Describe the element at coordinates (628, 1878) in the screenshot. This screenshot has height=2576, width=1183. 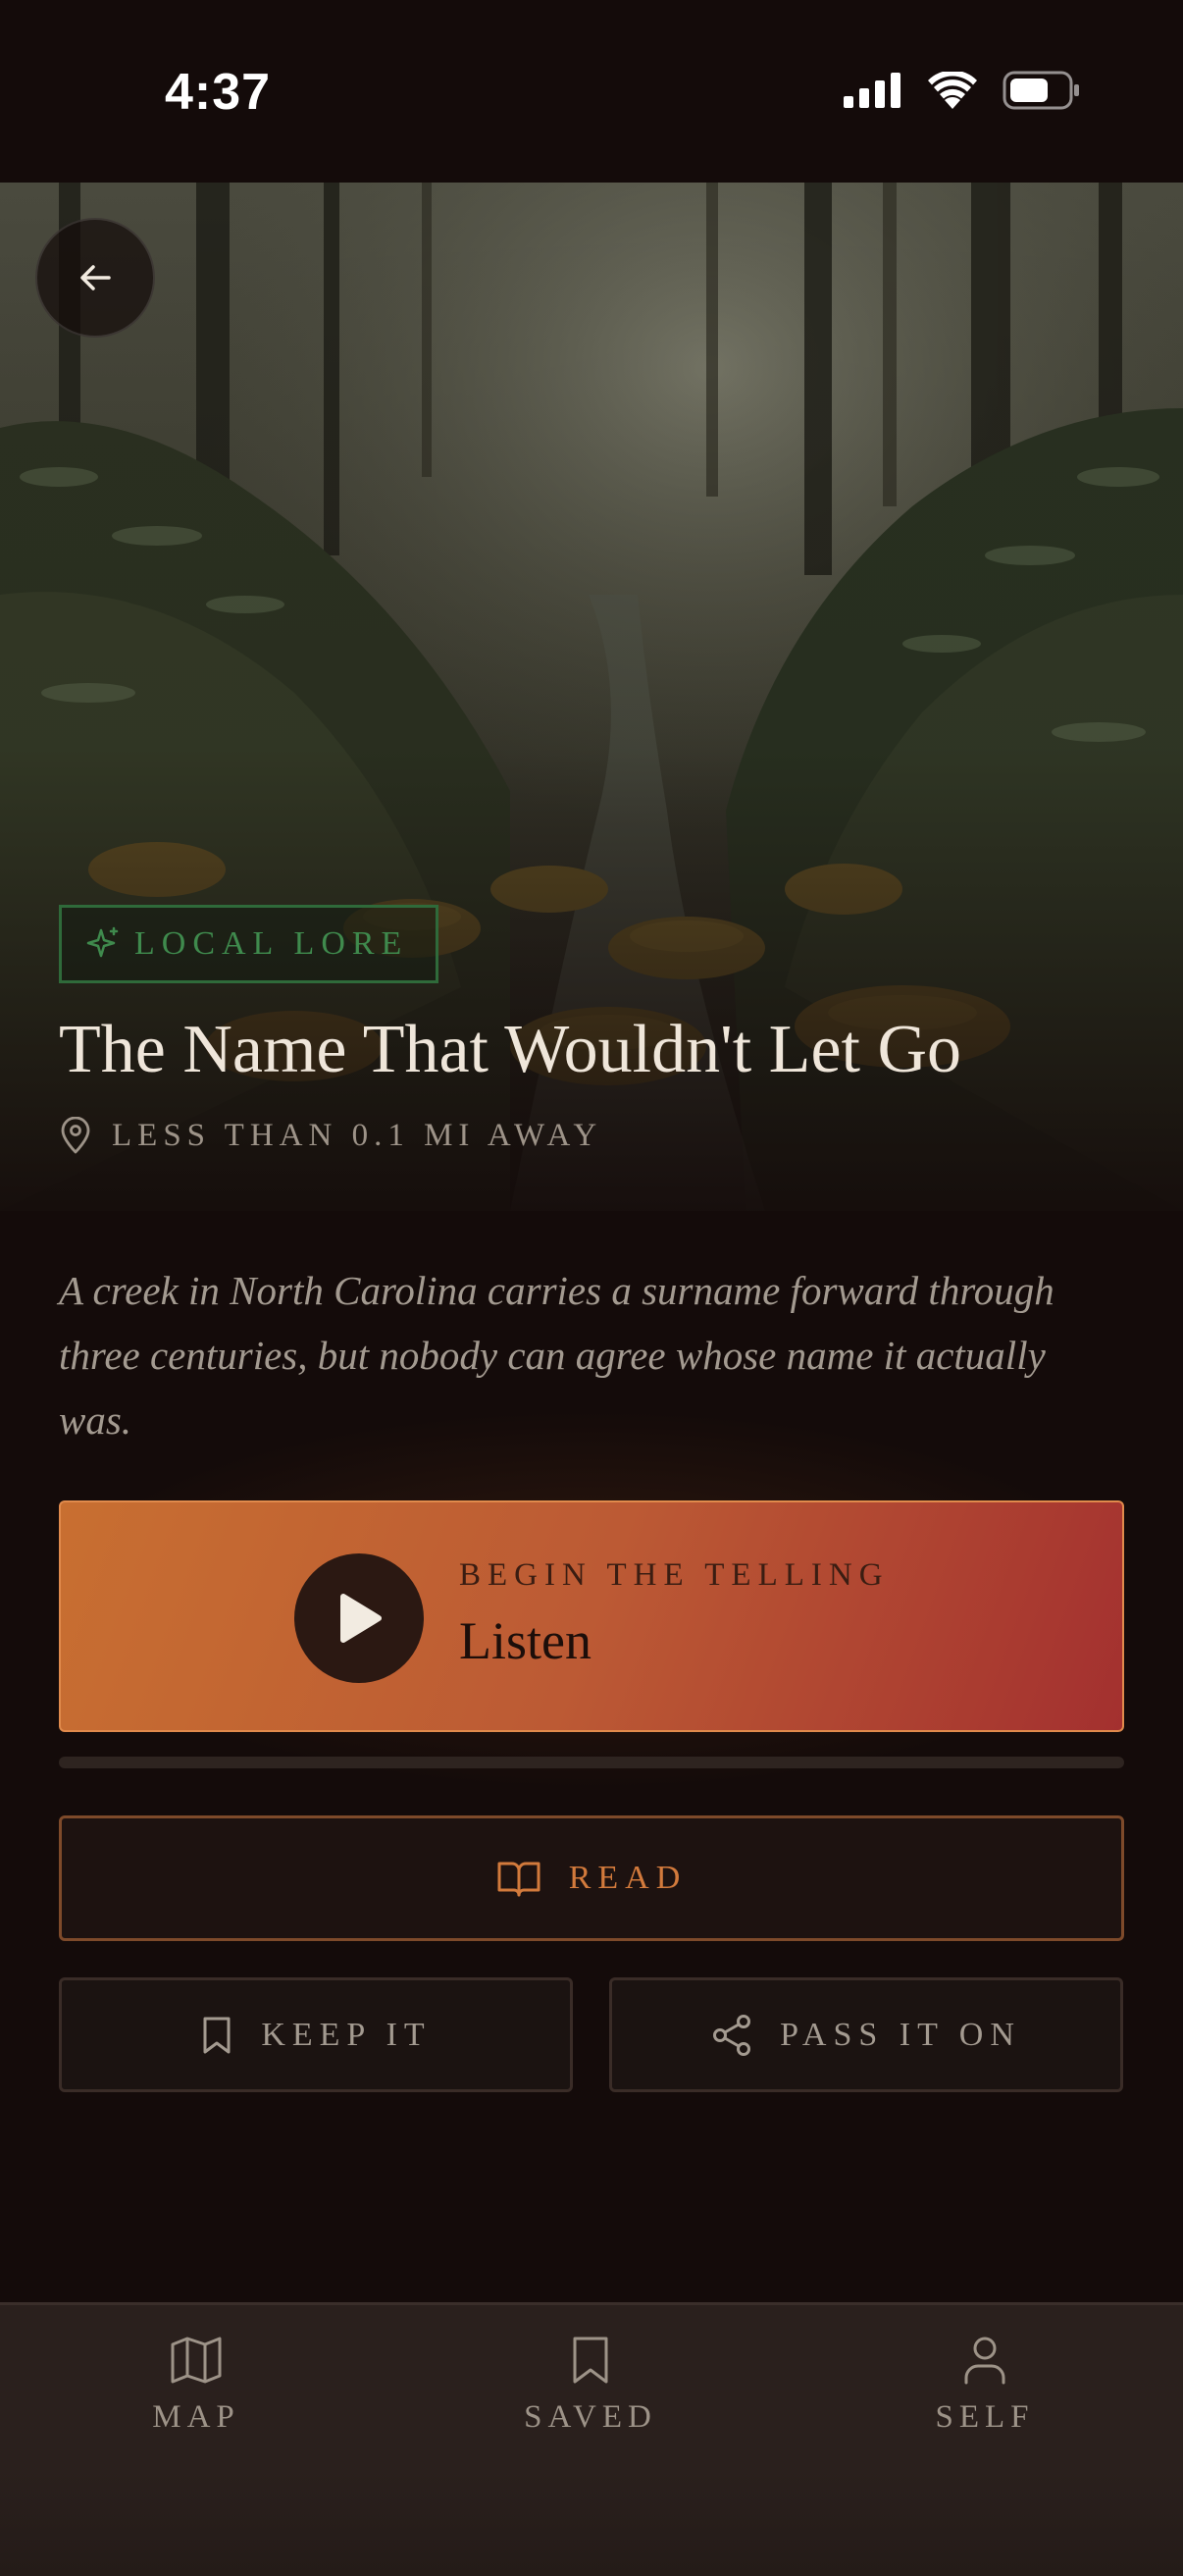
I see `read-label: READ` at that location.